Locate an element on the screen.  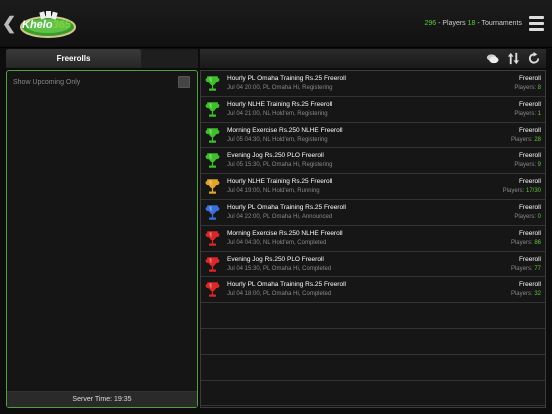
tournament-players: Players: 9 is located at coordinates (527, 165).